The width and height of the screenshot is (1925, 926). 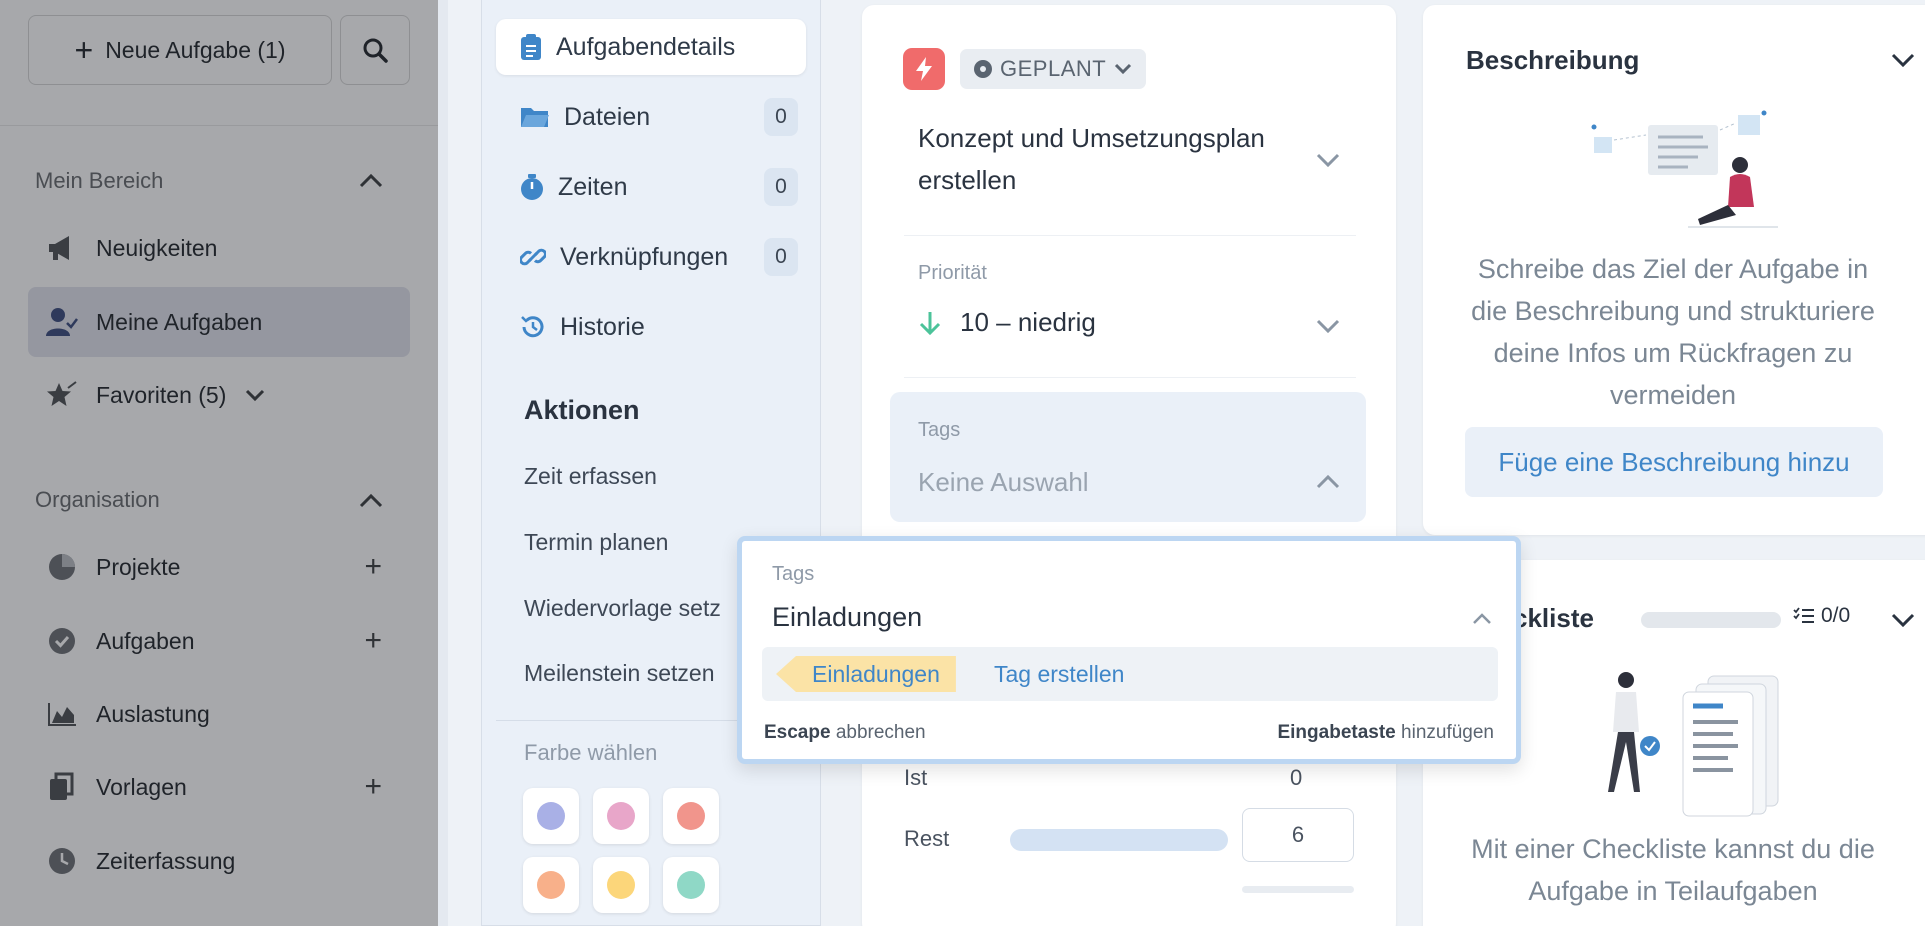 I want to click on tags-search-input: Einladungen, so click(x=847, y=617).